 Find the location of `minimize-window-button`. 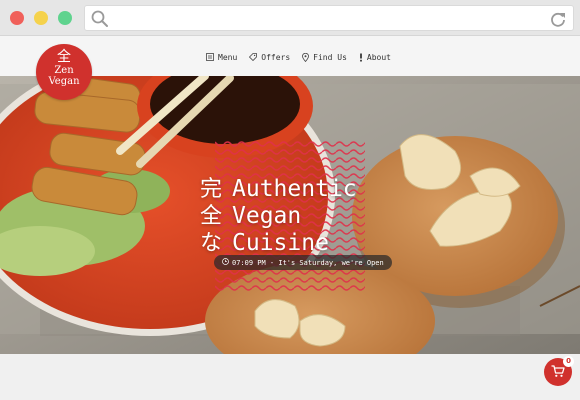

minimize-window-button is located at coordinates (41, 18).